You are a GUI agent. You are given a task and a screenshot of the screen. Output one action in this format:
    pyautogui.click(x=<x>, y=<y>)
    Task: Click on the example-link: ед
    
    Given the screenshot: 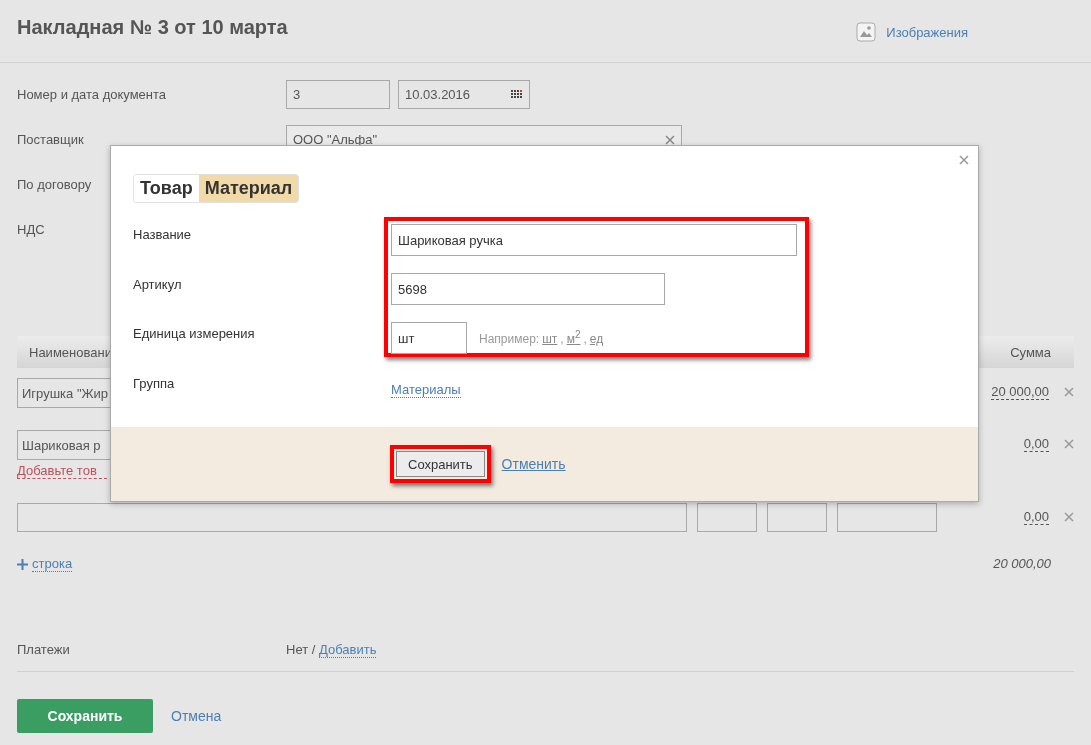 What is the action you would take?
    pyautogui.click(x=596, y=339)
    